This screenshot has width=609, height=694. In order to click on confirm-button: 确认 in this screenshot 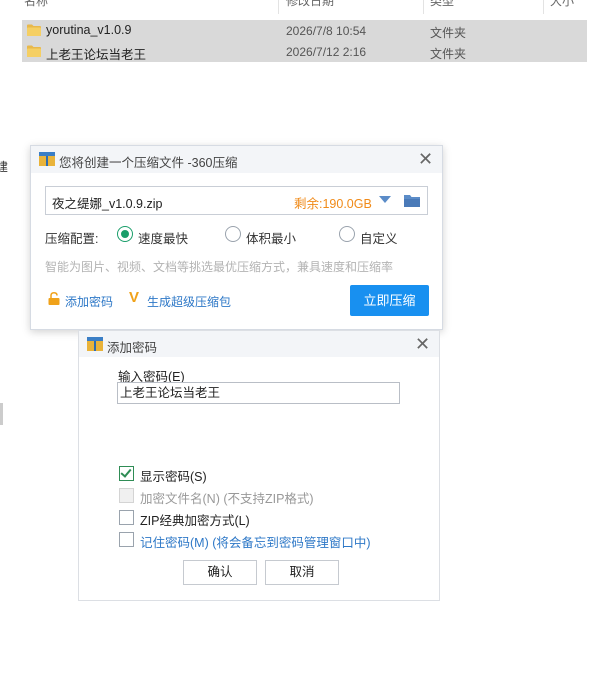, I will do `click(220, 572)`.